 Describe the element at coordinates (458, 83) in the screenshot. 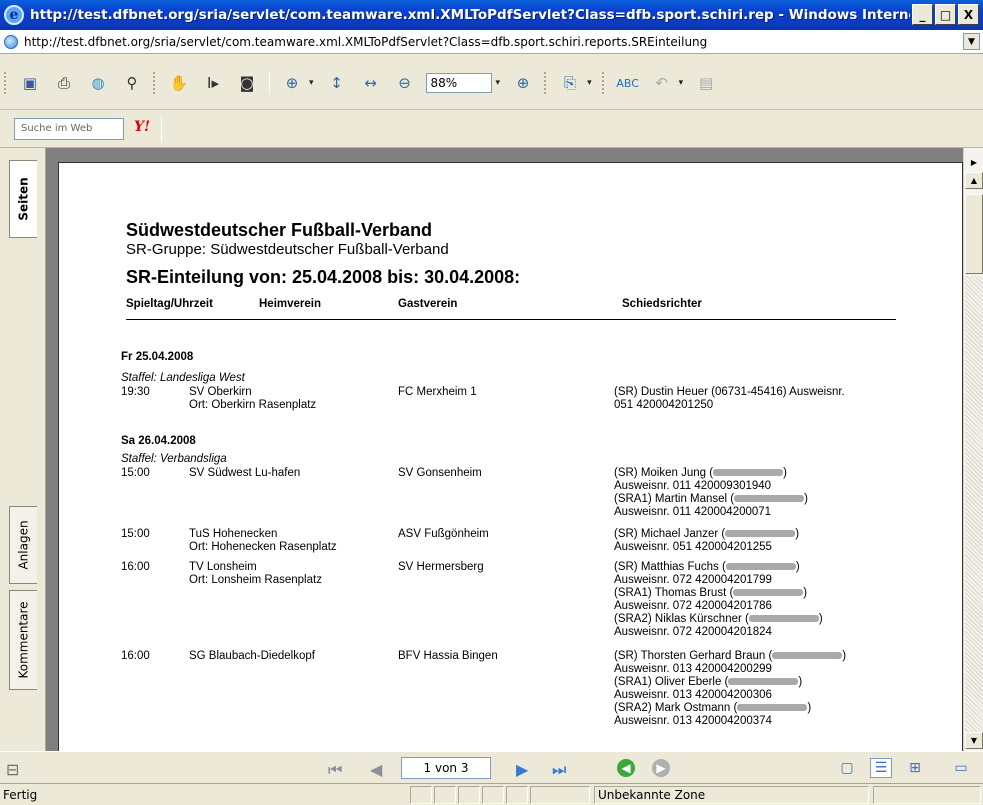

I see `zoom-level-field: 88%` at that location.